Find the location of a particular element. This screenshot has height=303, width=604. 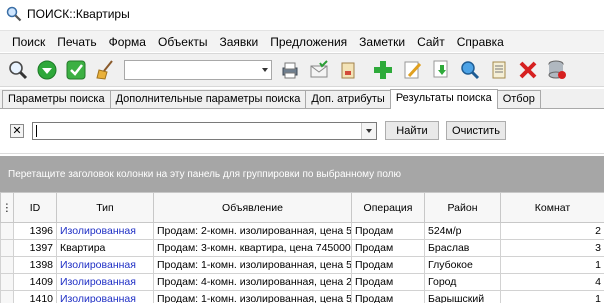

menu-search: Поиск is located at coordinates (28, 42).